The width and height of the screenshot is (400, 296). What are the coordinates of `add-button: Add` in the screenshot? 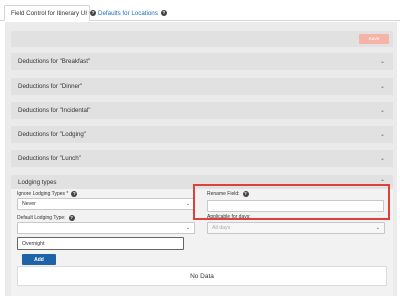 It's located at (39, 259).